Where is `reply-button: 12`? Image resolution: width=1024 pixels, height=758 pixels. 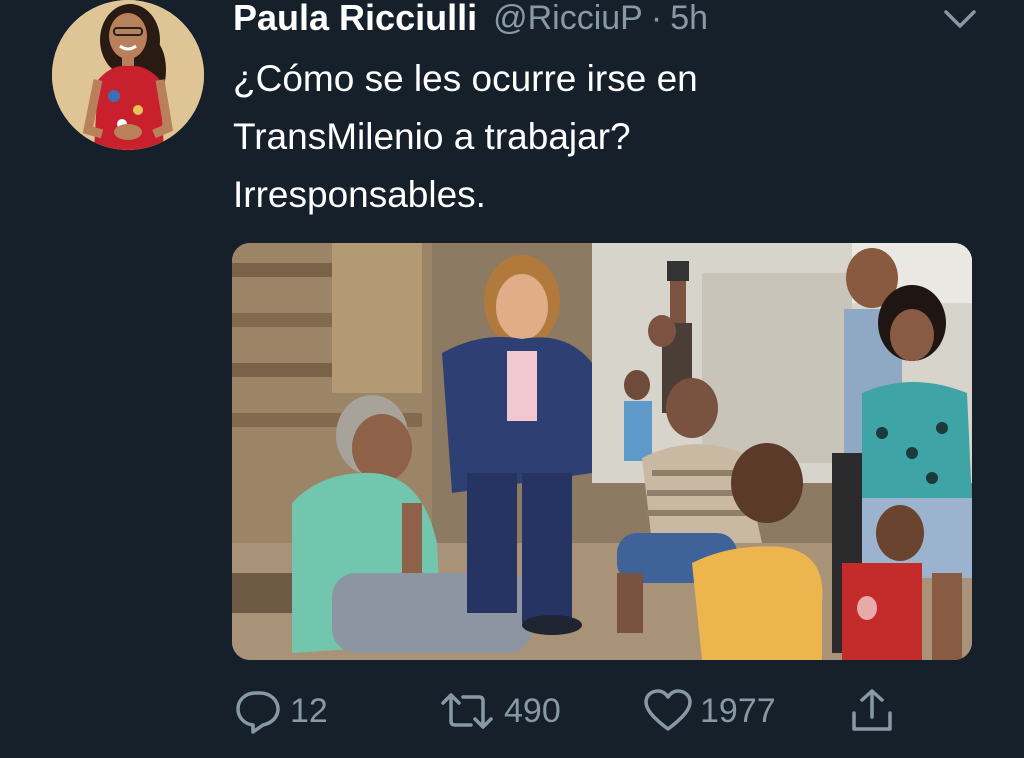
reply-button: 12 is located at coordinates (280, 711).